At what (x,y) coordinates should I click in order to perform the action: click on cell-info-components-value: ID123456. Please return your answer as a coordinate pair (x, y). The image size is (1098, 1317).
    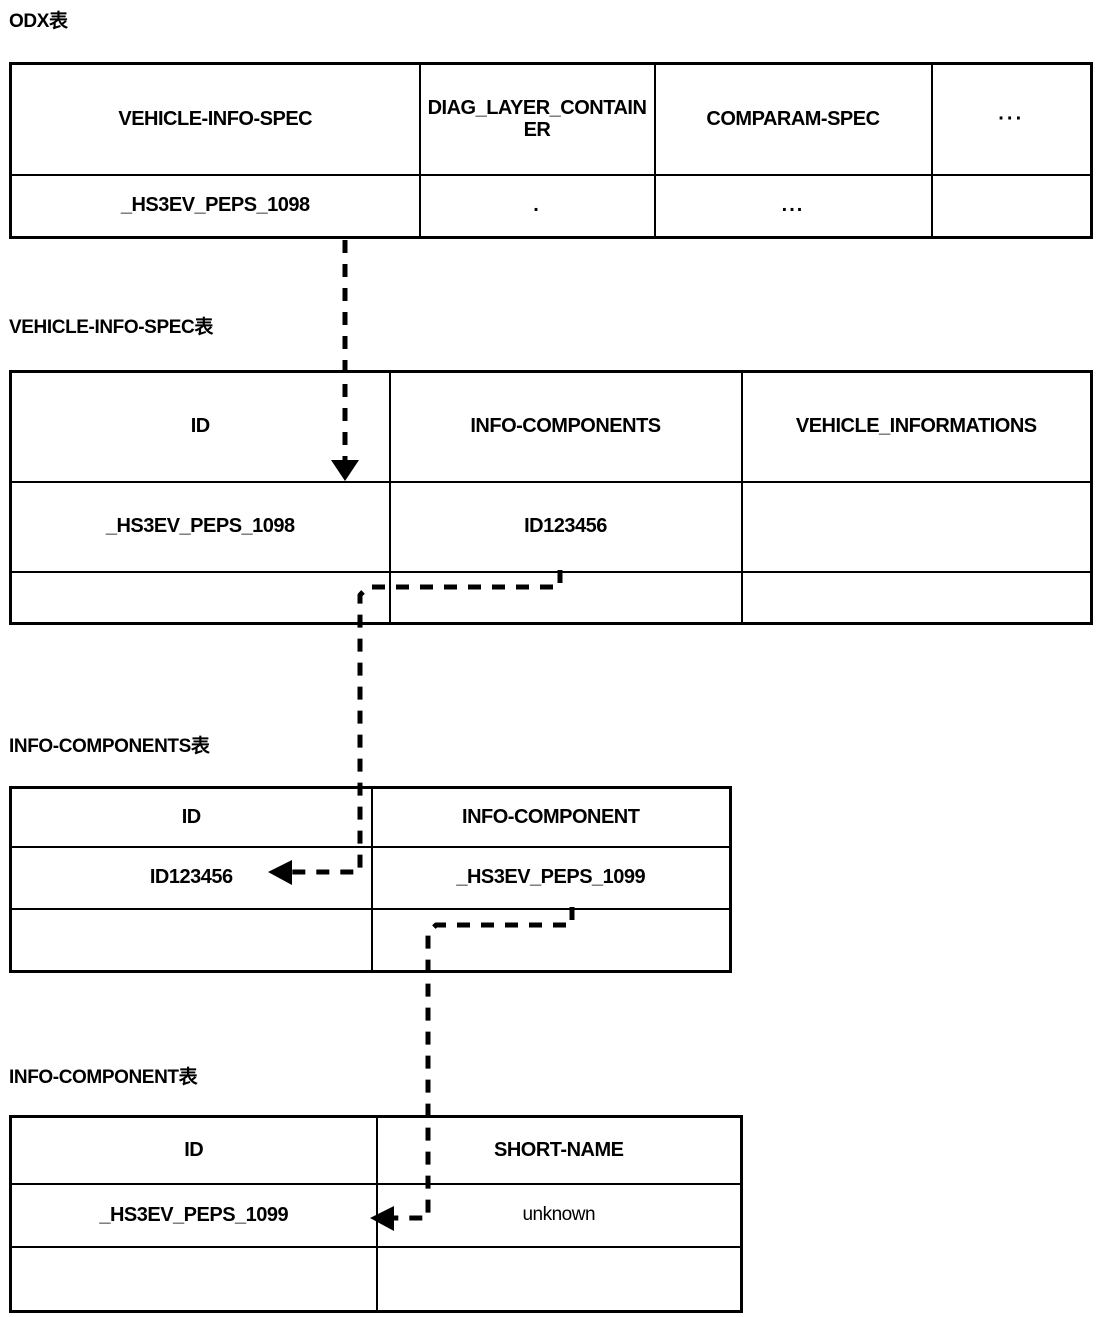
    Looking at the image, I should click on (565, 526).